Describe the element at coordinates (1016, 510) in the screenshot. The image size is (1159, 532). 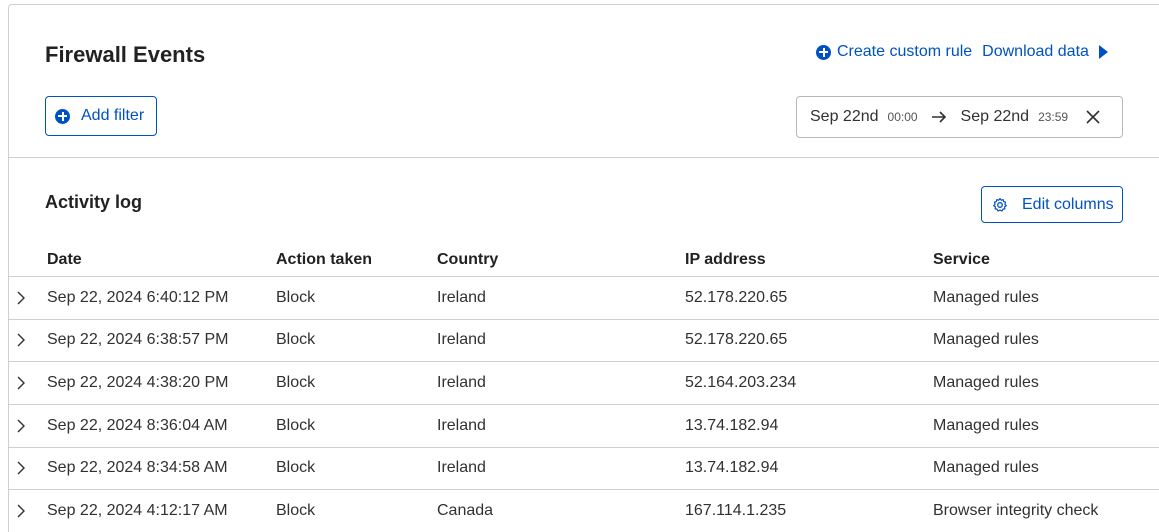
I see `cell-service: Browser integrity check` at that location.